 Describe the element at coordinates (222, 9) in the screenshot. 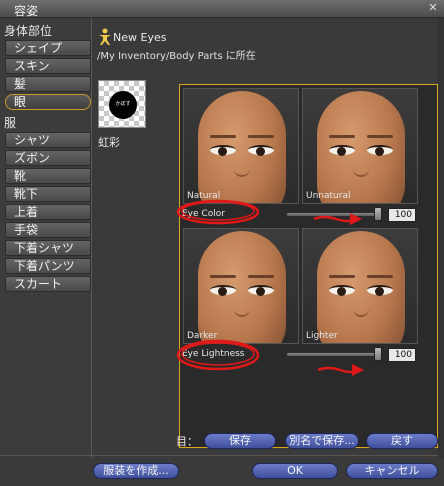

I see `title-bar: 容姿 ✕` at that location.